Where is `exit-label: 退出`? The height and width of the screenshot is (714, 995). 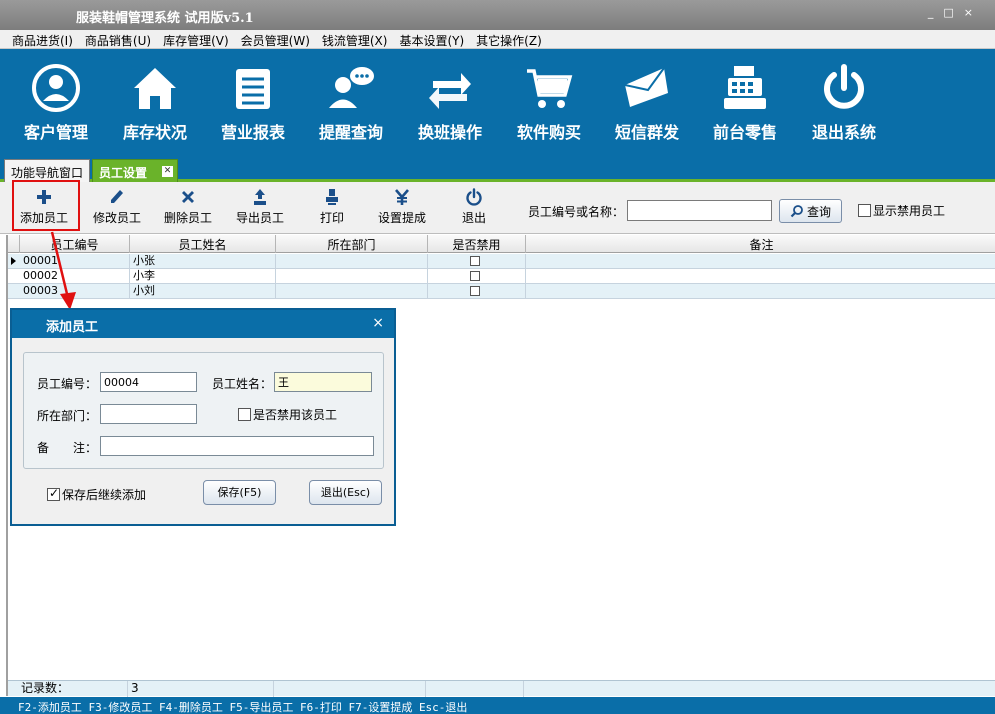 exit-label: 退出 is located at coordinates (474, 218).